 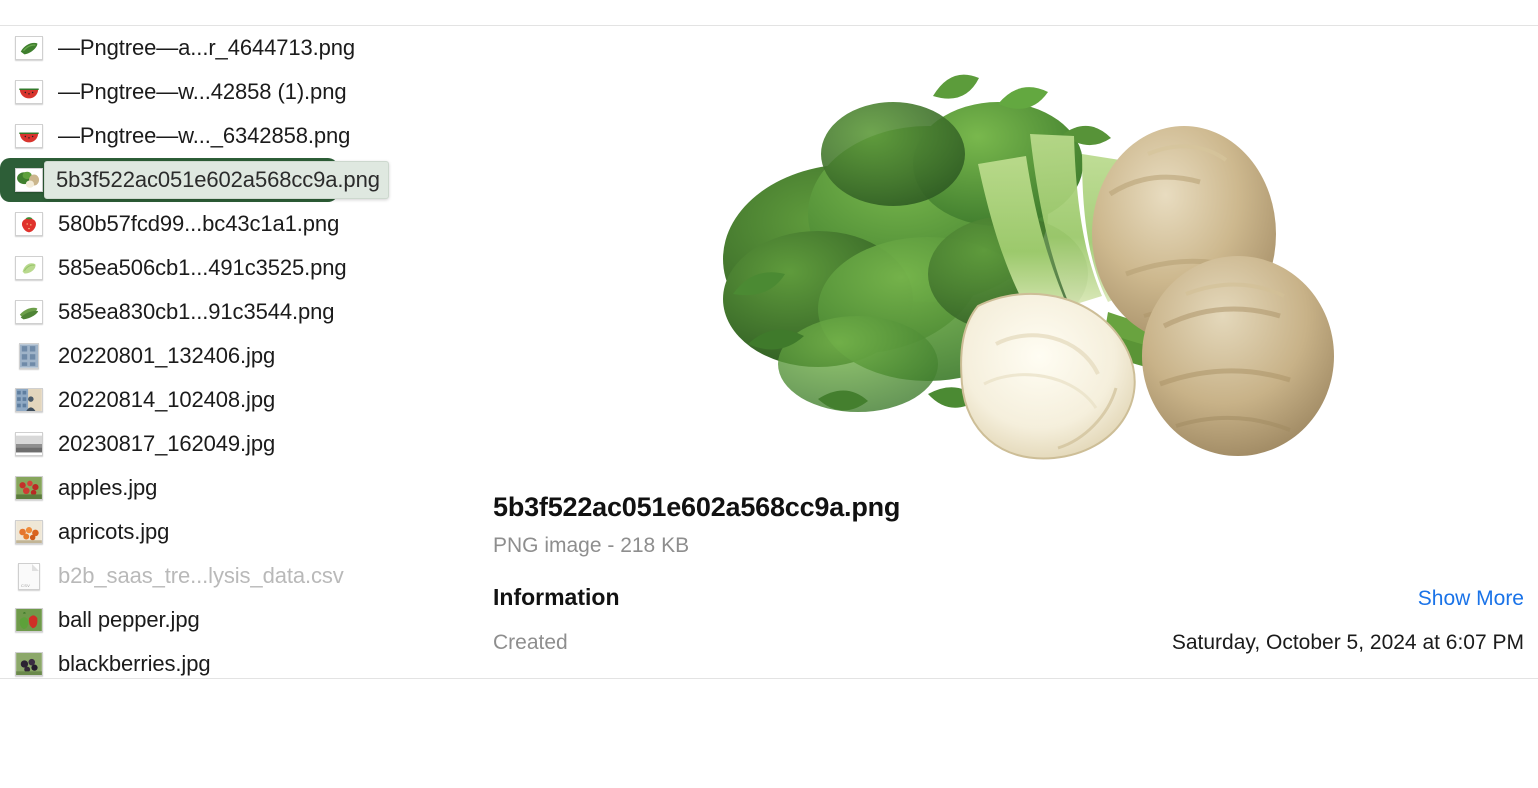 What do you see at coordinates (769, 733) in the screenshot?
I see `dialog-toolbar: Options Cancel Insert` at bounding box center [769, 733].